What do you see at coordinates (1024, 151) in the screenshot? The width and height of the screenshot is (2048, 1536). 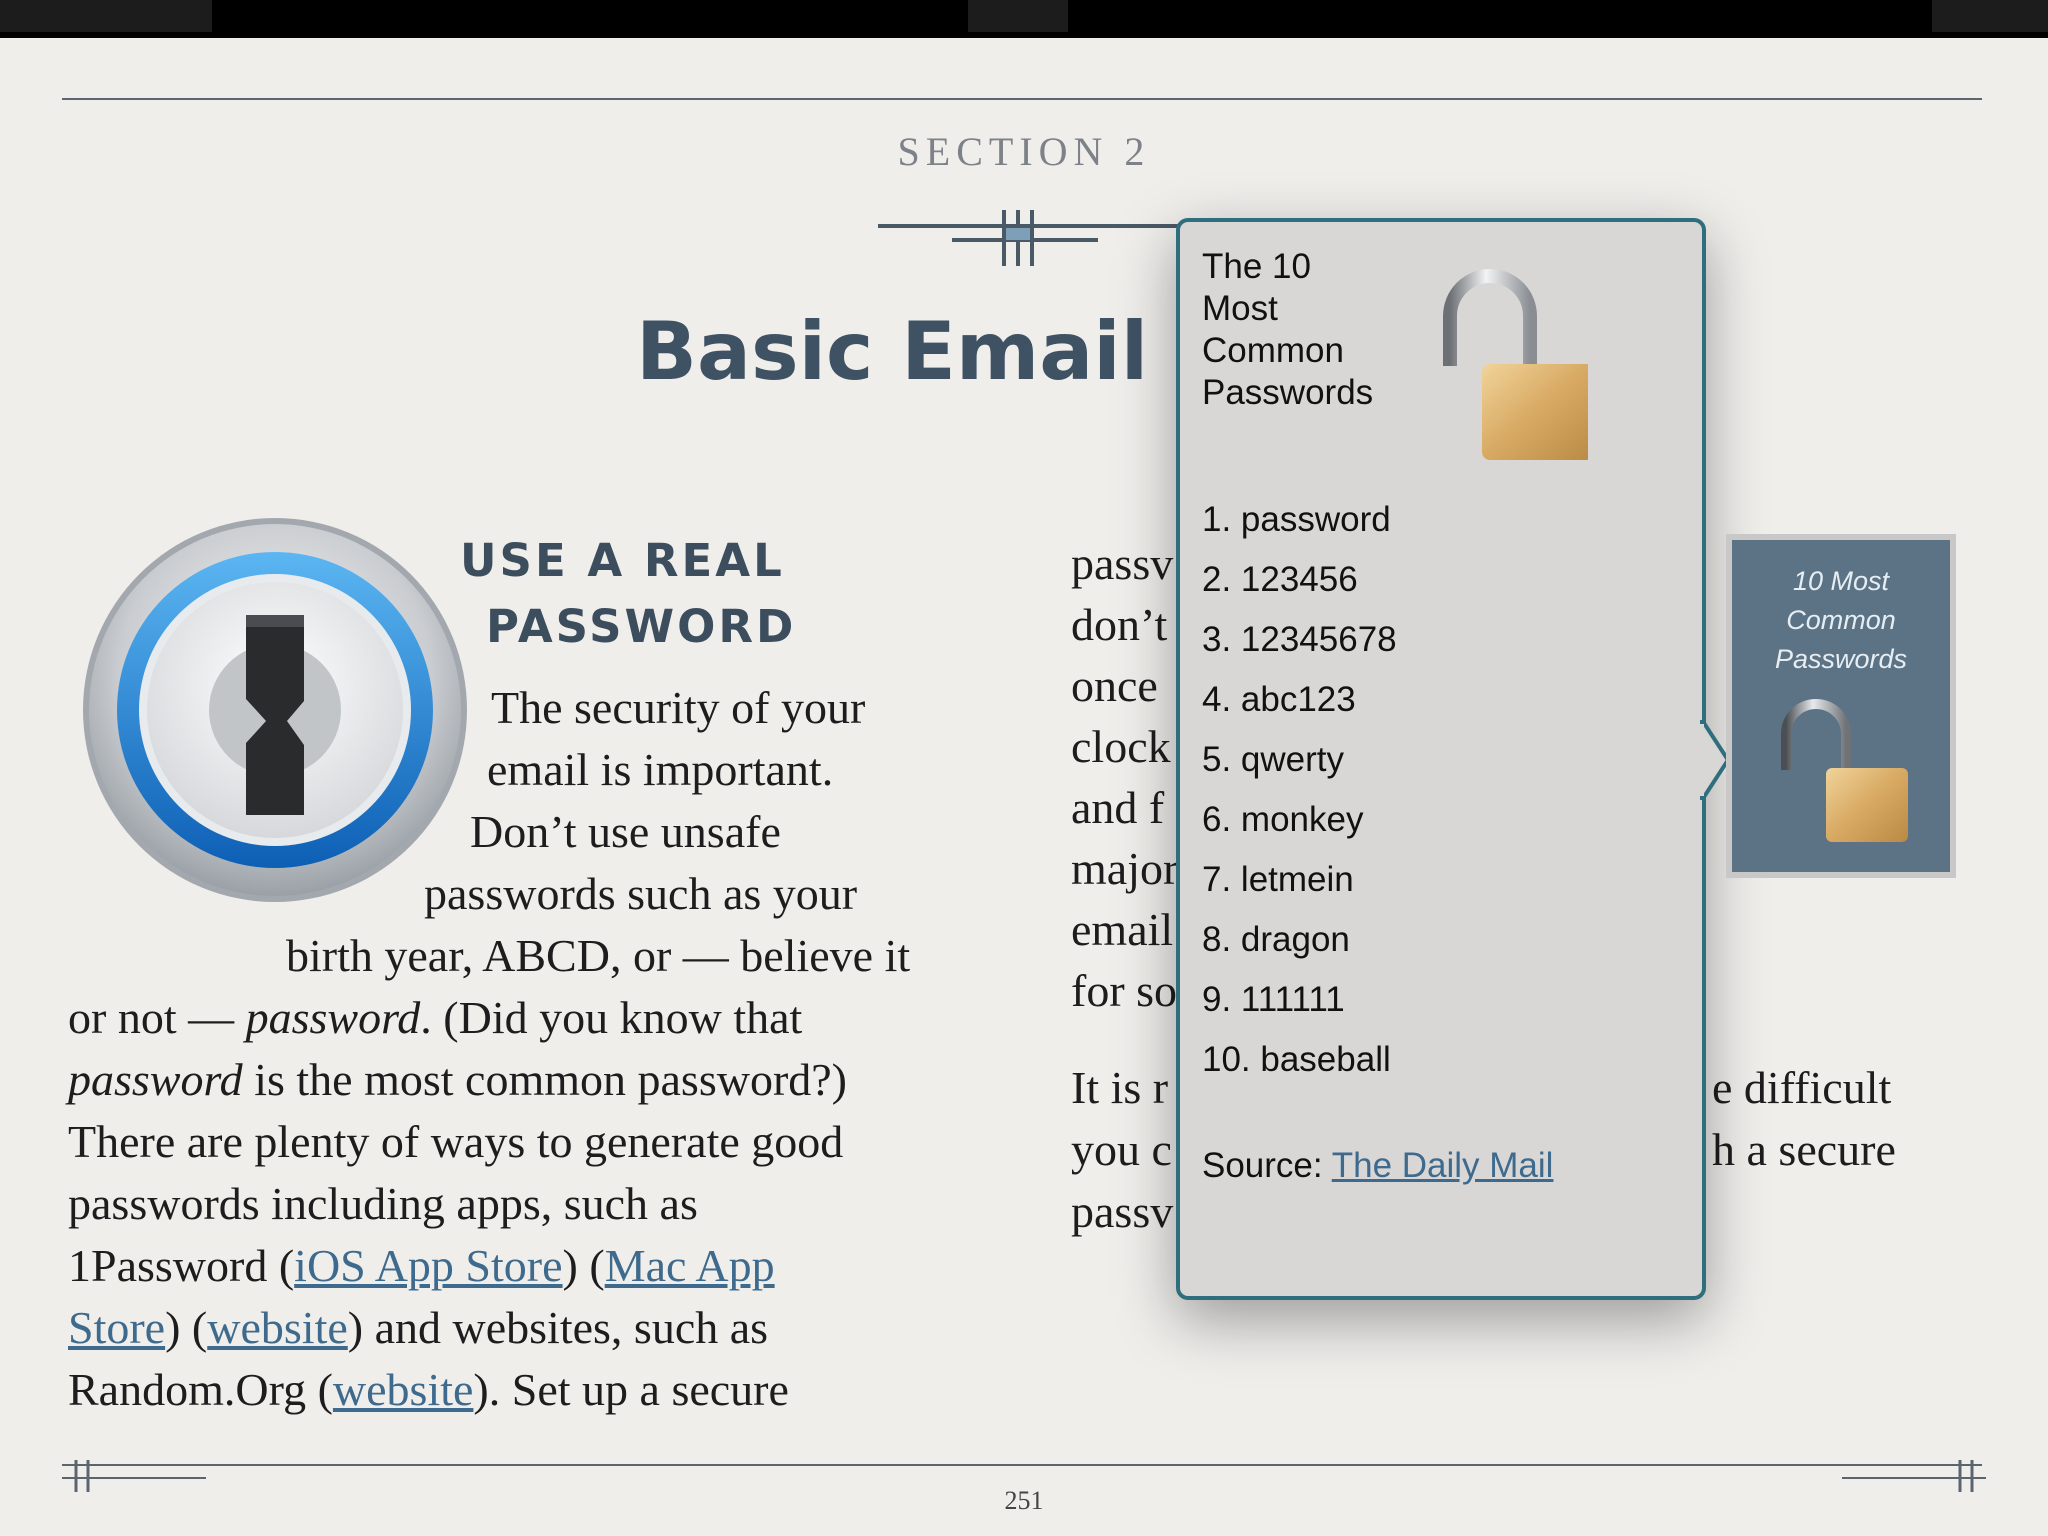 I see `section-label: SECTION 2` at bounding box center [1024, 151].